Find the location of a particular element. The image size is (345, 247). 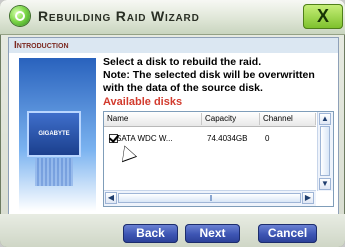

cancel-button: Cancel is located at coordinates (287, 233).